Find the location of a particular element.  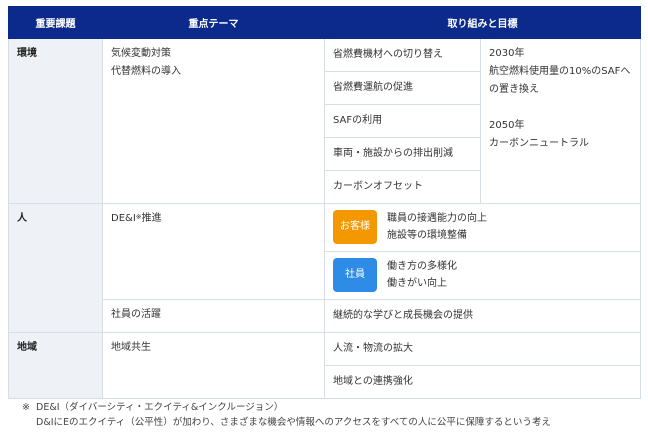

action-item: 省燃費運航の促進 is located at coordinates (402, 88).